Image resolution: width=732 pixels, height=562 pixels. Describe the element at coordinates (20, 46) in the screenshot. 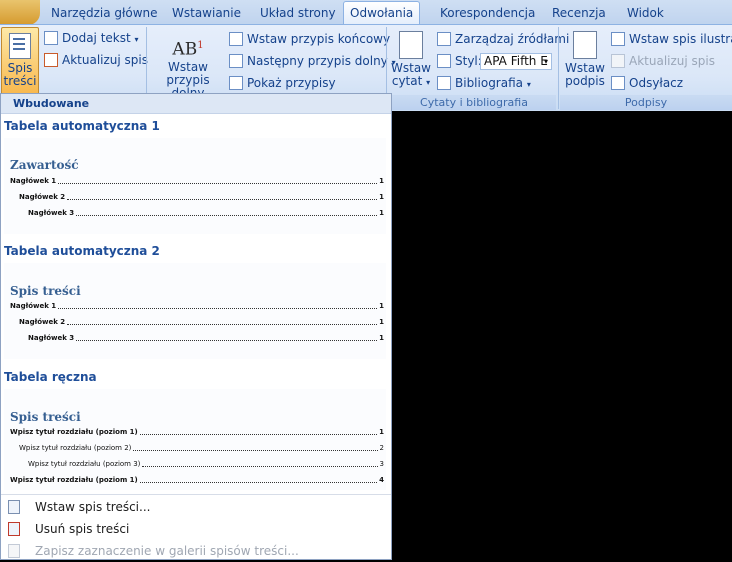

I see `toc-icon` at that location.